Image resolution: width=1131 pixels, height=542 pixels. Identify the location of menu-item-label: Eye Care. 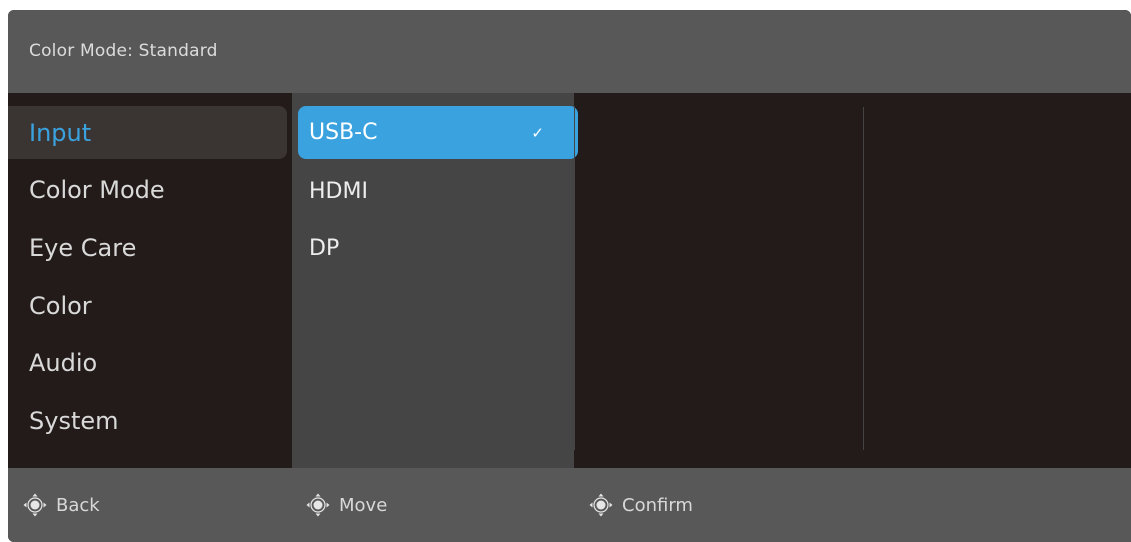
(83, 247).